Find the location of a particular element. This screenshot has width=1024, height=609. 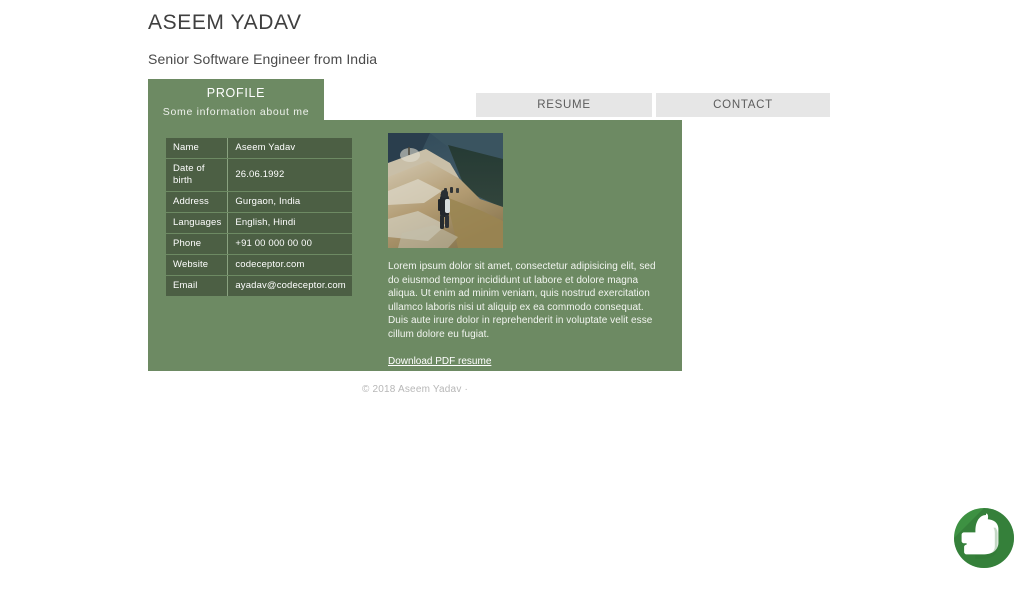

tab-profile: PROFILE Some information about me is located at coordinates (236, 99).